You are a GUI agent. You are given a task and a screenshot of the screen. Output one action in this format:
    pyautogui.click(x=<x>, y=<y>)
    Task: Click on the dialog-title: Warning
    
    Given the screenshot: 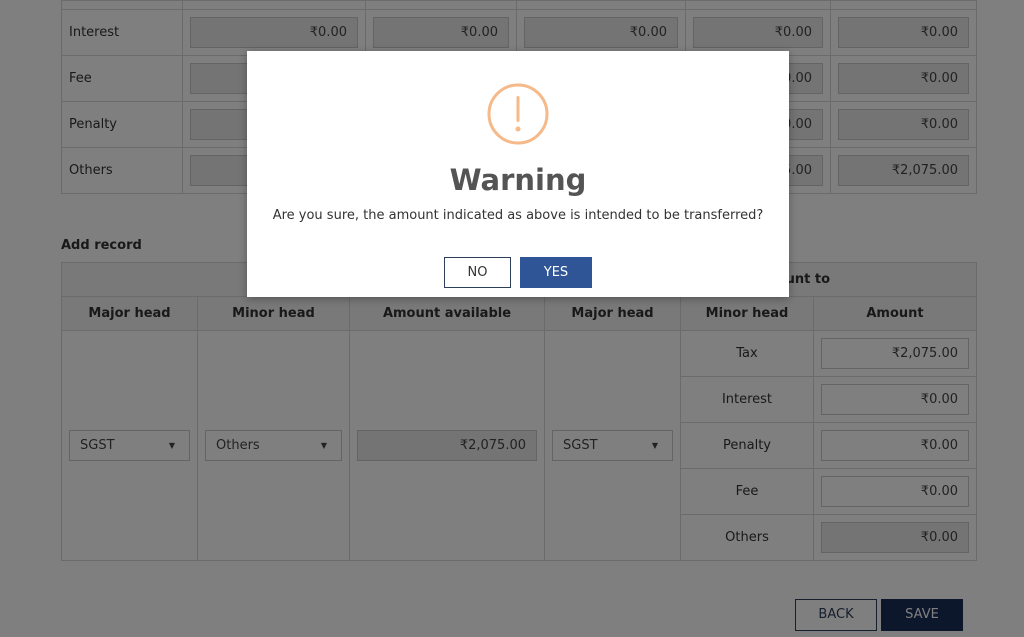 What is the action you would take?
    pyautogui.click(x=518, y=180)
    